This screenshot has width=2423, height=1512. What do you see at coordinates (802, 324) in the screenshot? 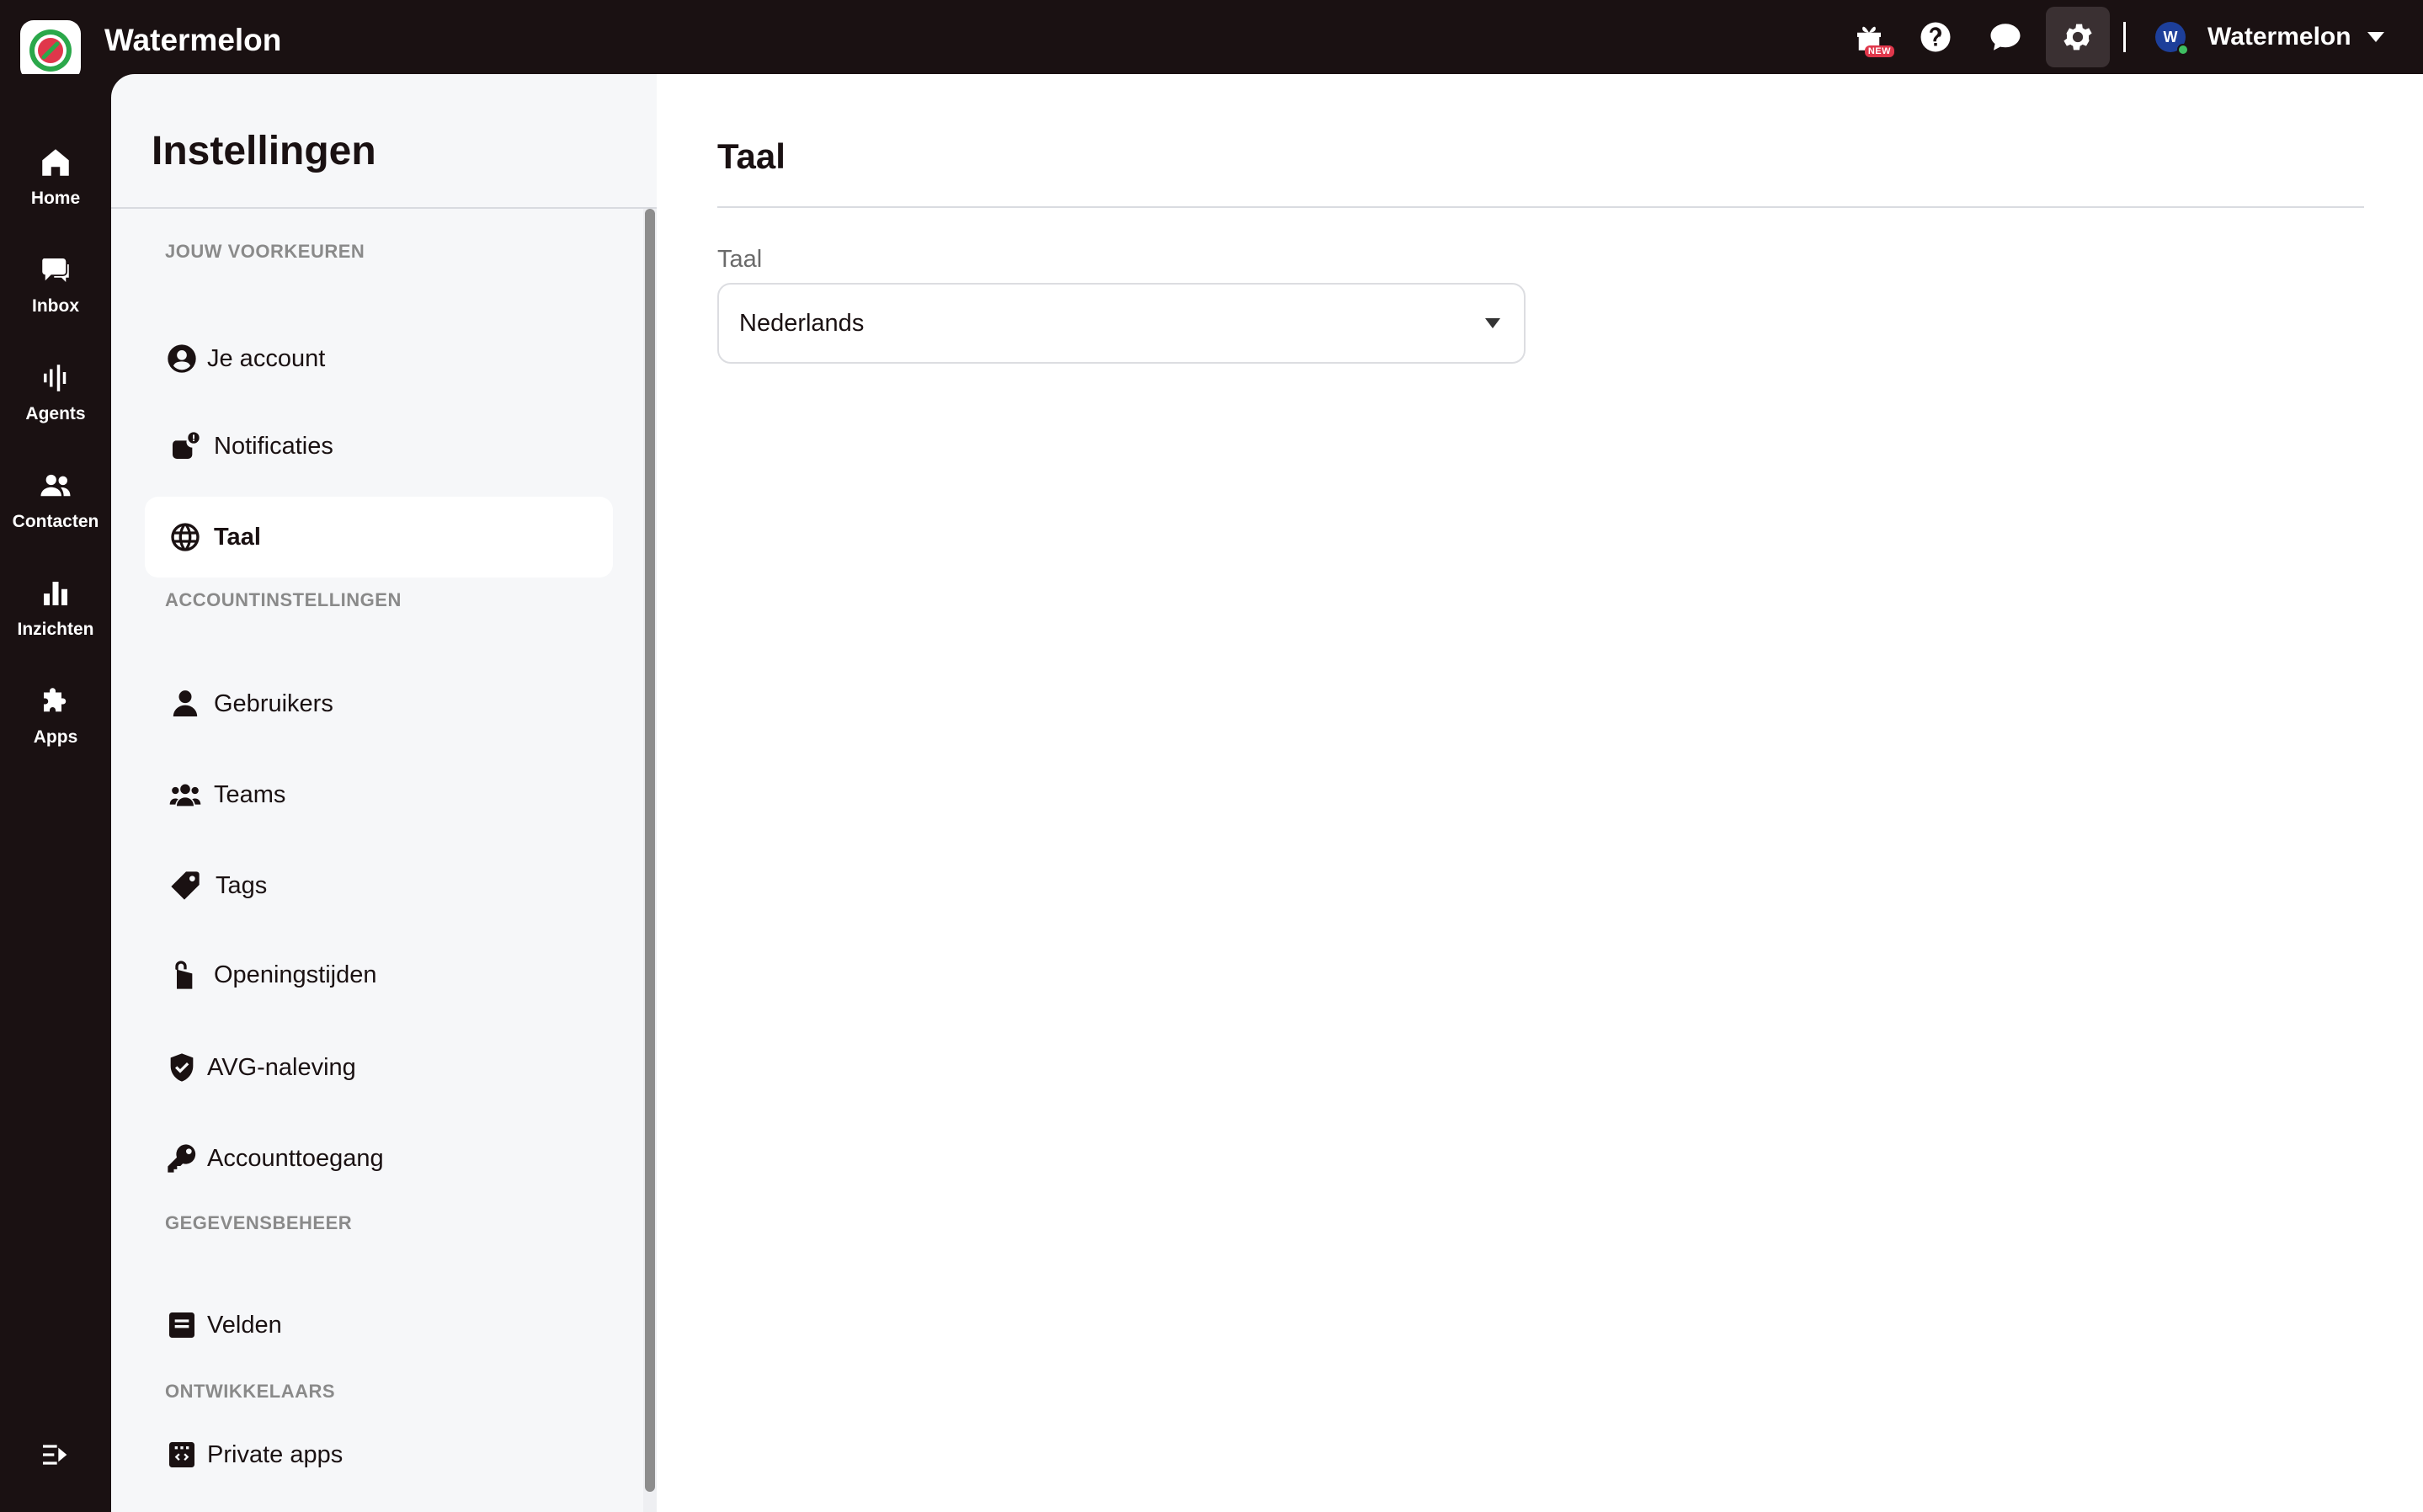
I see `language-select-value: Nederlands` at bounding box center [802, 324].